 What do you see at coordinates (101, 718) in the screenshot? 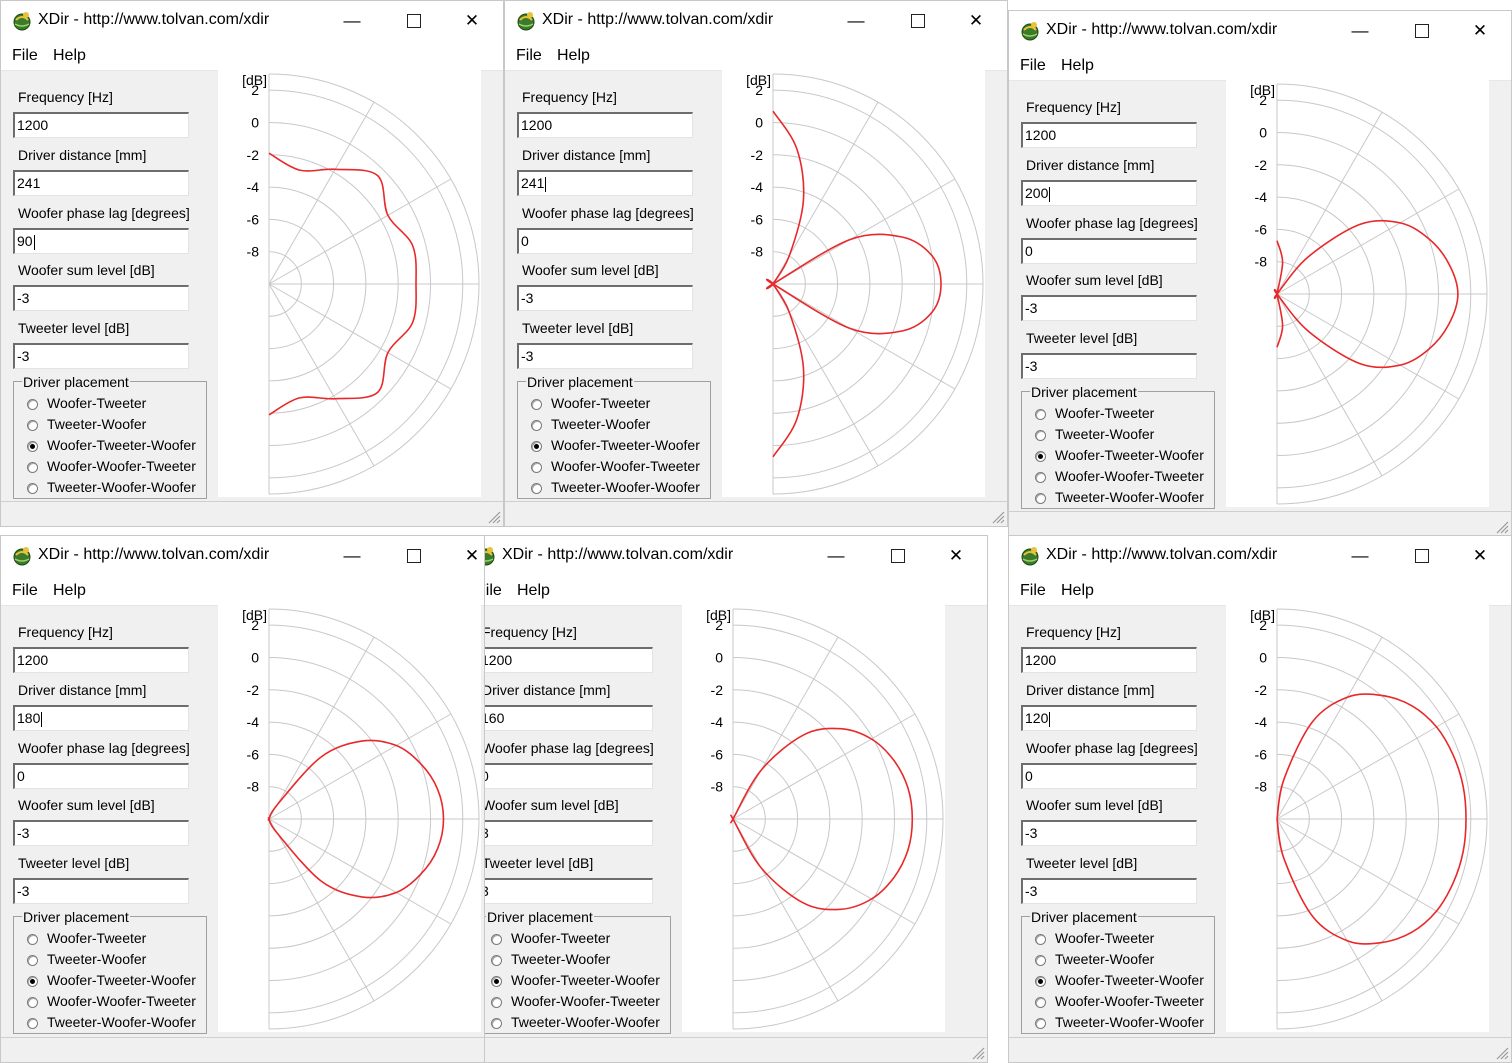
I see `distance-field: 180` at bounding box center [101, 718].